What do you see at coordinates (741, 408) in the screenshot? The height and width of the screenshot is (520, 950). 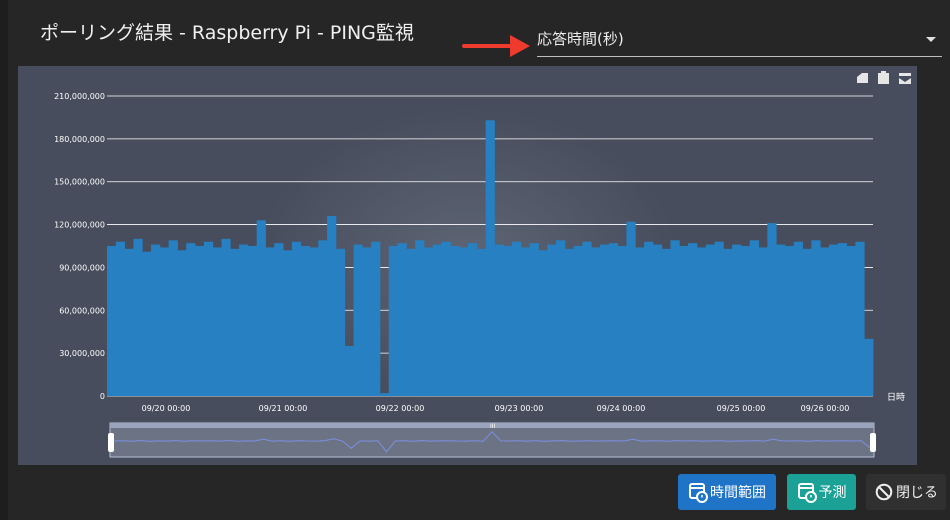 I see `x-tick-label: 09/25 00:00` at bounding box center [741, 408].